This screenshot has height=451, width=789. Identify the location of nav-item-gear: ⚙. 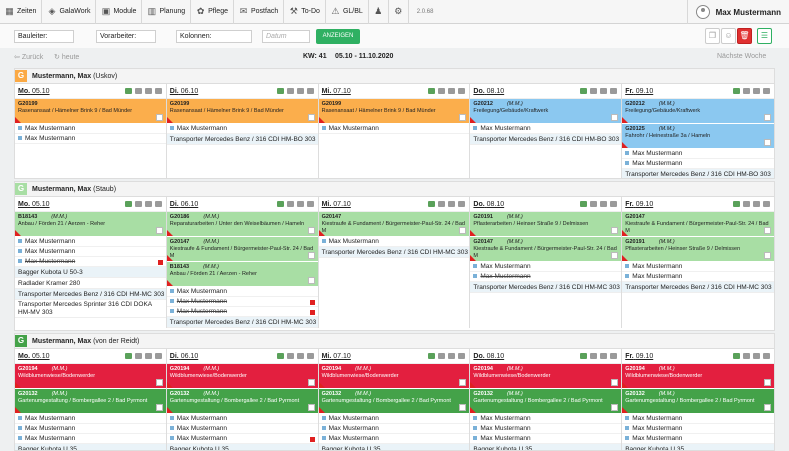
(399, 12).